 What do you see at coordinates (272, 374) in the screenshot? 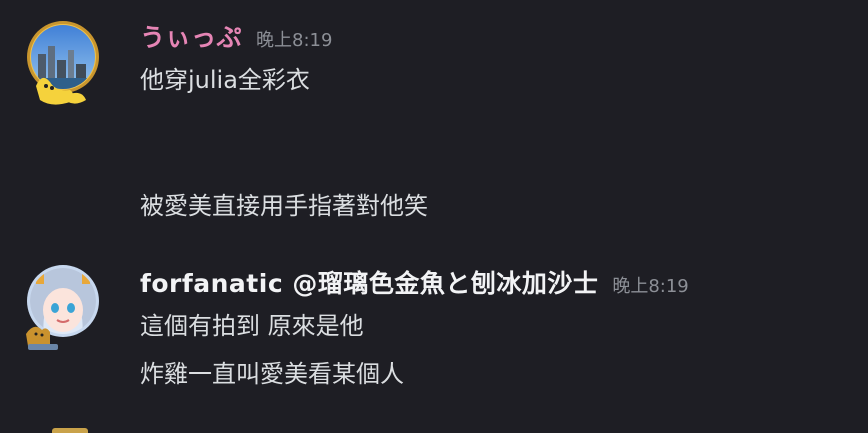
I see `message-text: 炸雞一直叫愛美看某個人` at bounding box center [272, 374].